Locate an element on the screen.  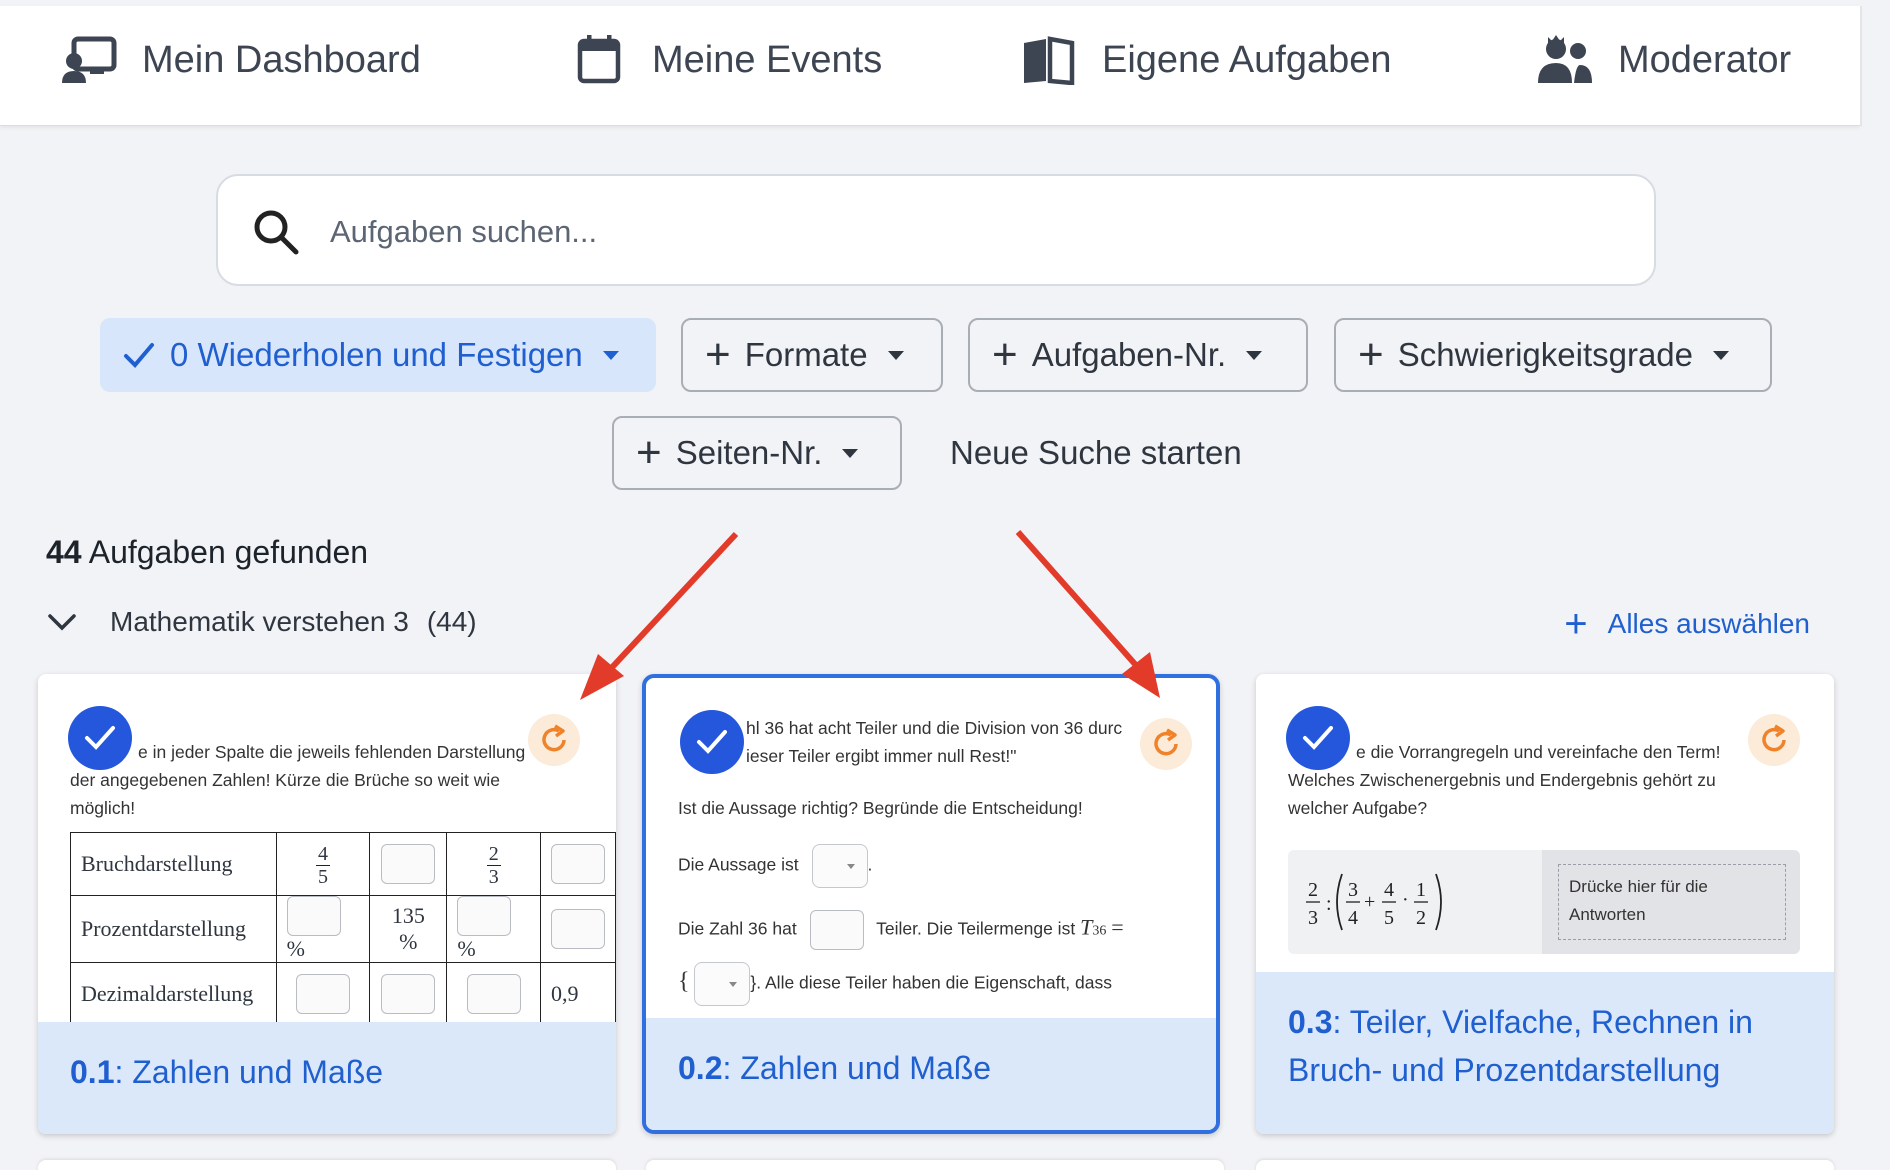
answer-reveal-button: Drücke hier für die Antworten is located at coordinates (1672, 902).